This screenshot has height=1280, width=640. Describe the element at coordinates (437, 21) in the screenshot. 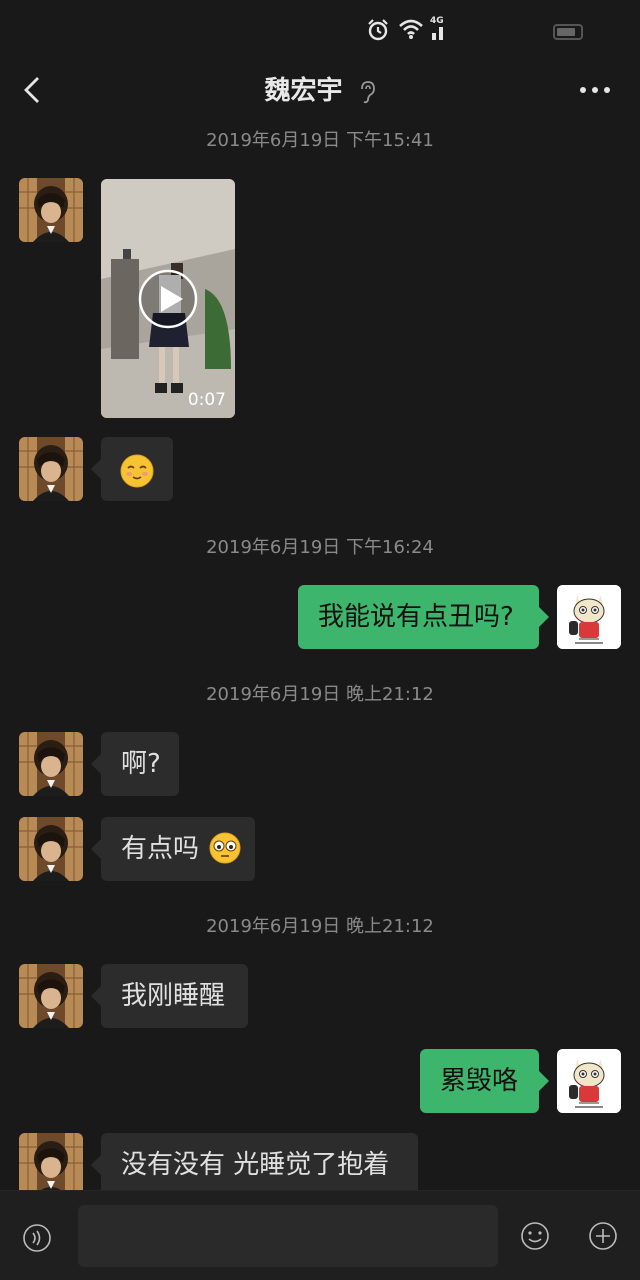

I see `network-label: 4G` at that location.